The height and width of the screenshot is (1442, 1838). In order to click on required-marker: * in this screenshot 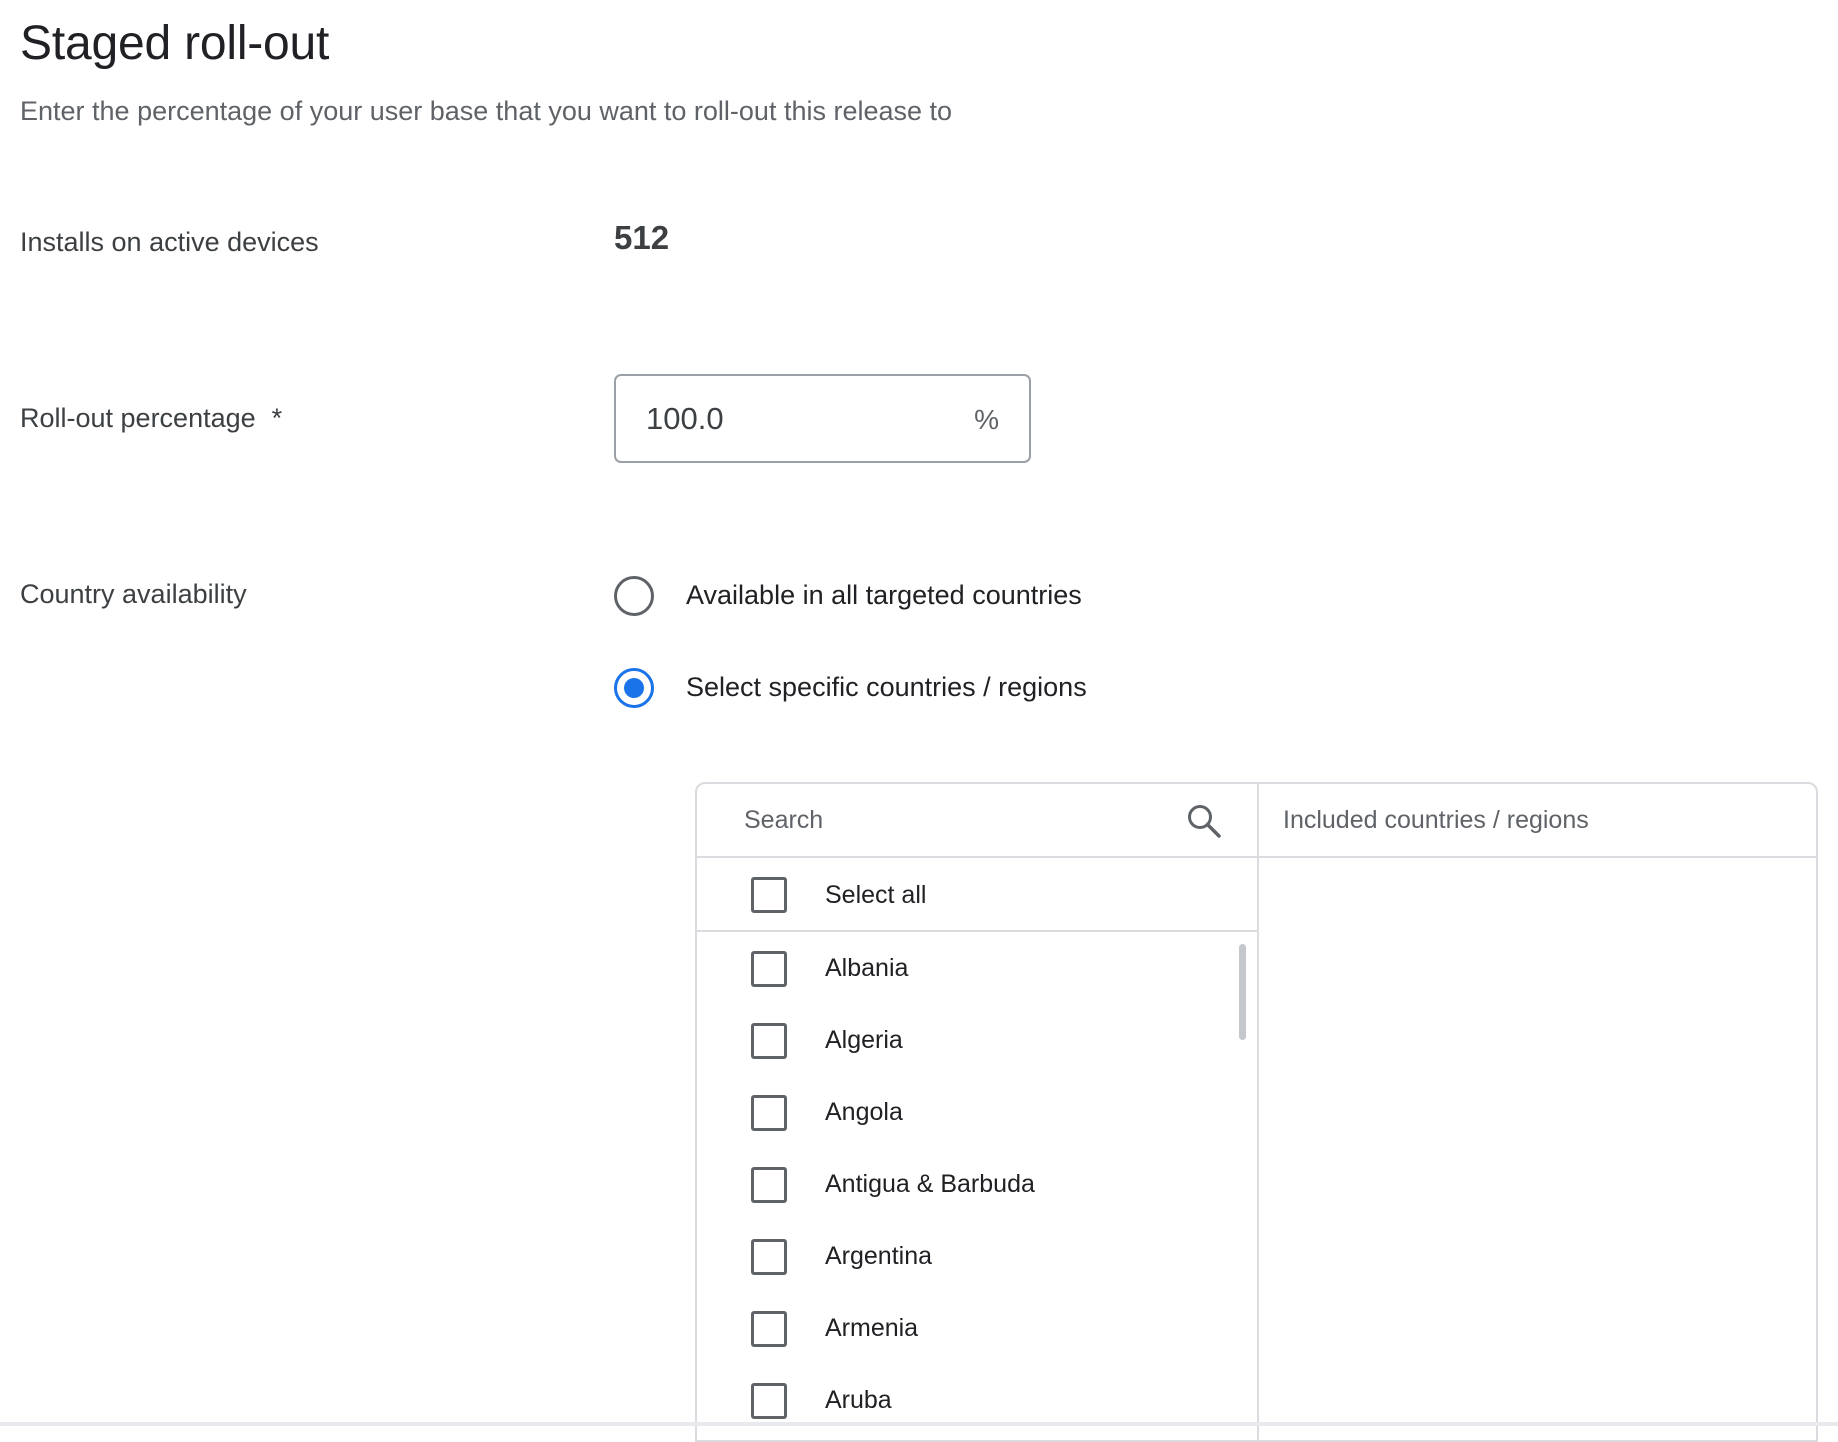, I will do `click(277, 418)`.